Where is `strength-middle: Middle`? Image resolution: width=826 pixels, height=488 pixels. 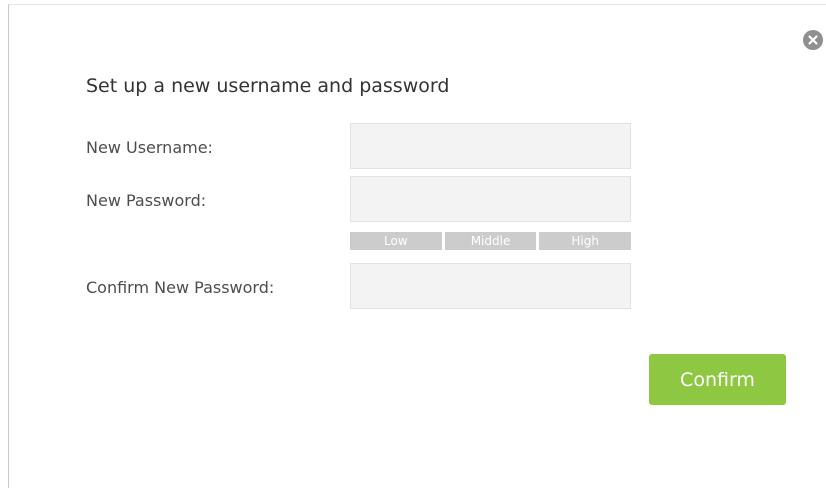
strength-middle: Middle is located at coordinates (490, 241).